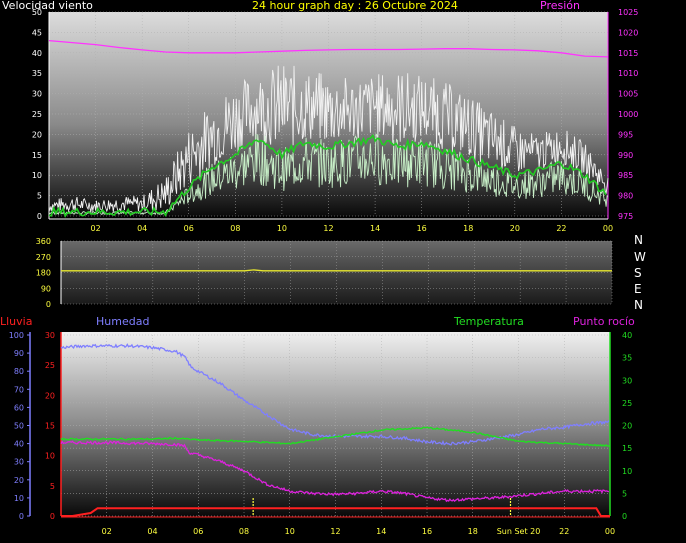  Describe the element at coordinates (37, 134) in the screenshot. I see `wind-axis-tick: 20` at that location.